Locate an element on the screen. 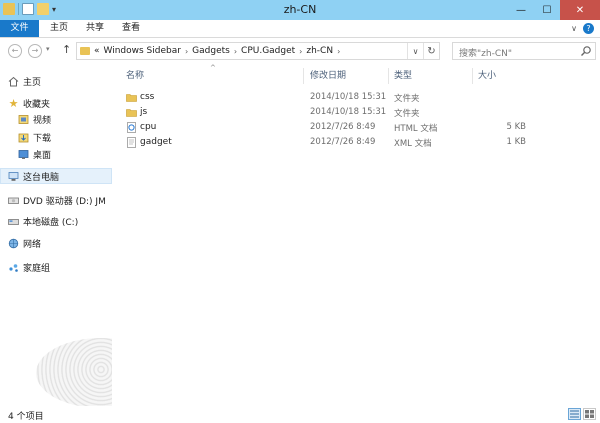 This screenshot has height=423, width=600. nav-item-label: 下载 is located at coordinates (42, 138).